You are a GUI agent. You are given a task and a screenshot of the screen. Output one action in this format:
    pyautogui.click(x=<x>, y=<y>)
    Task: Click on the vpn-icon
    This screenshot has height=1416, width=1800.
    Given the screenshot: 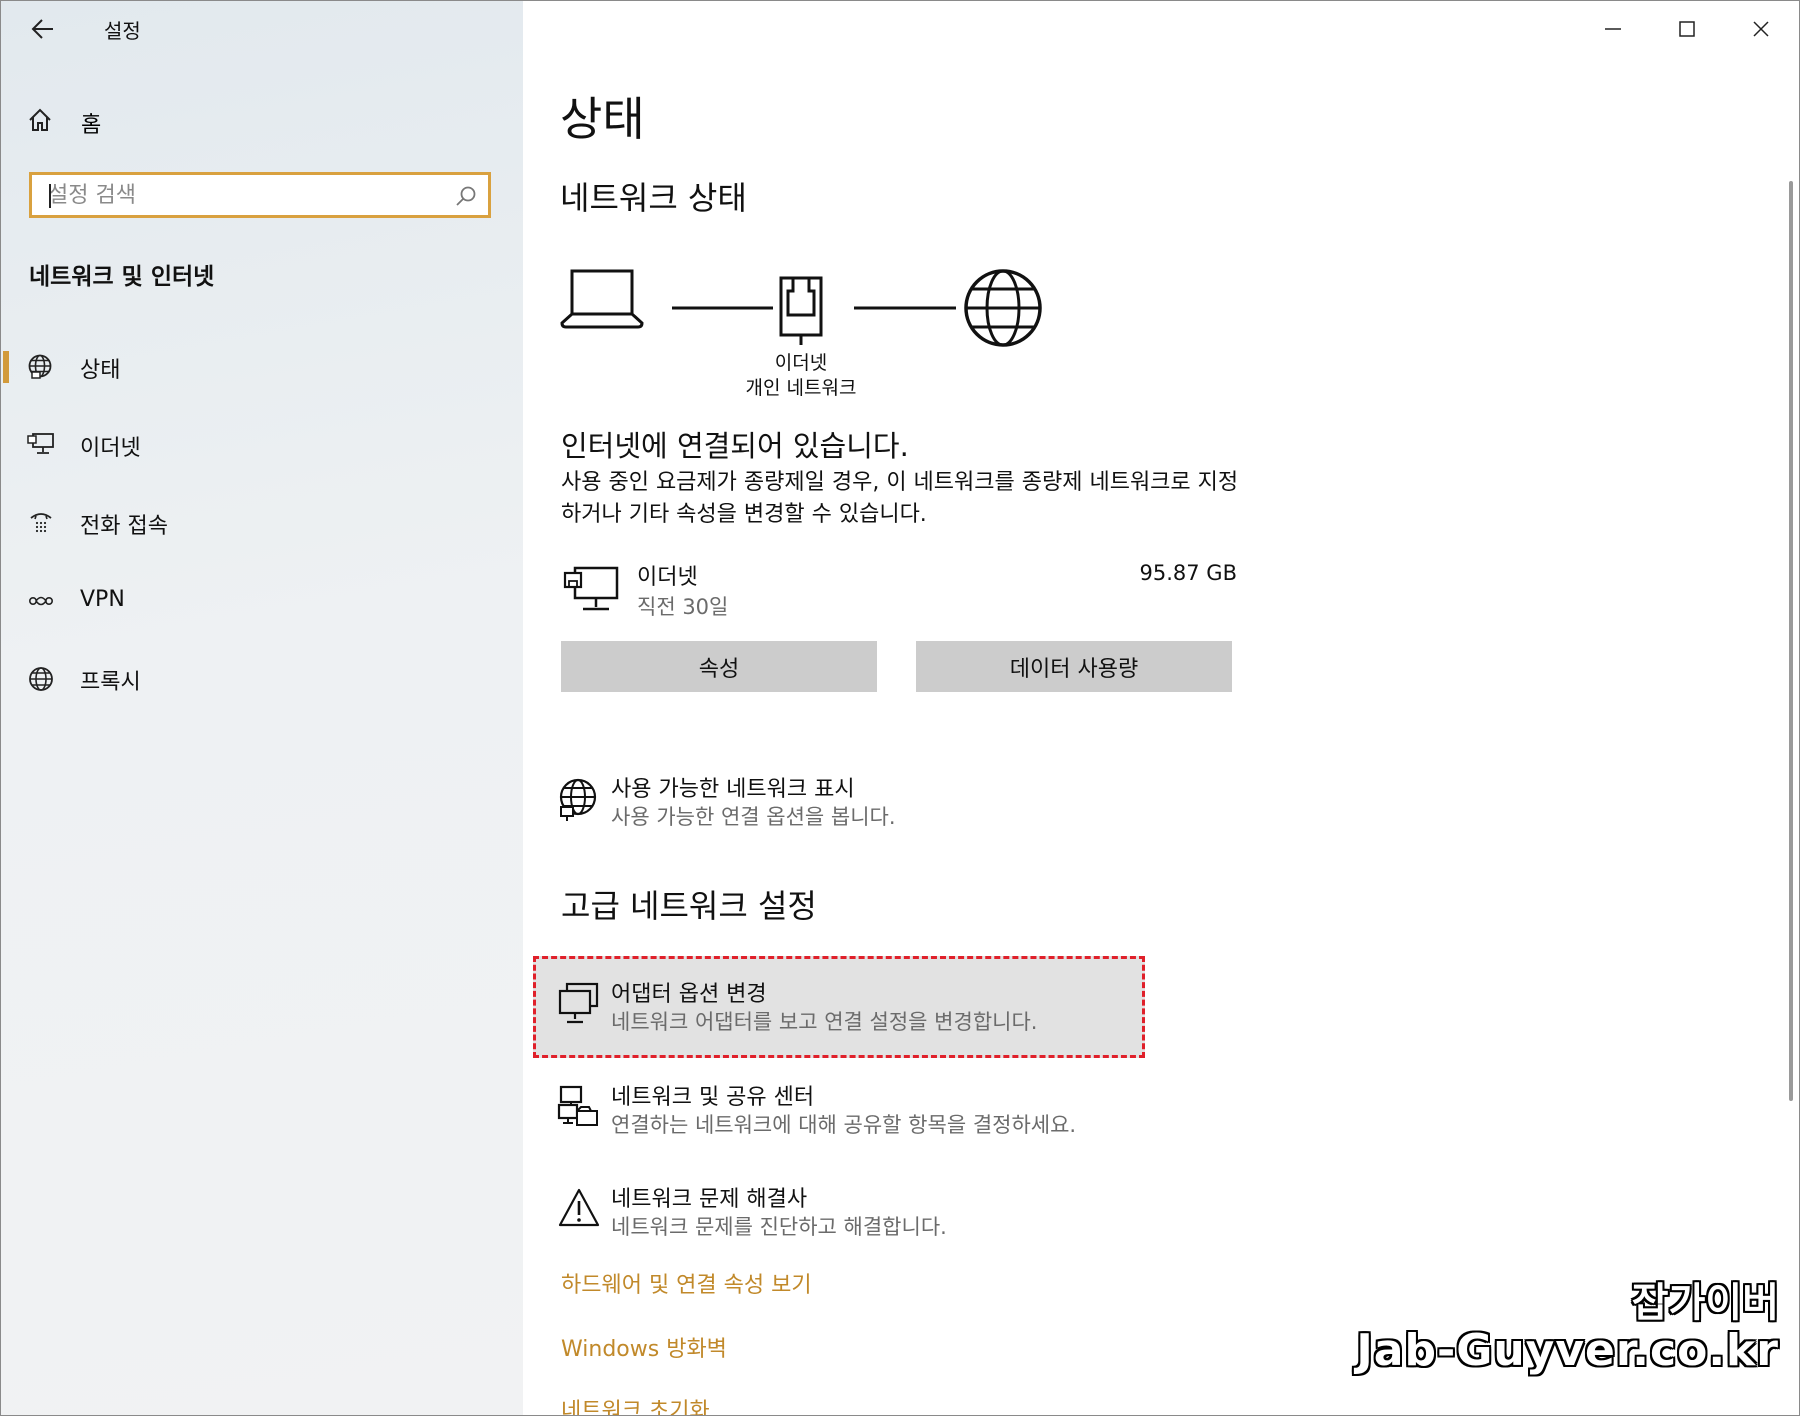 What is the action you would take?
    pyautogui.click(x=40, y=601)
    